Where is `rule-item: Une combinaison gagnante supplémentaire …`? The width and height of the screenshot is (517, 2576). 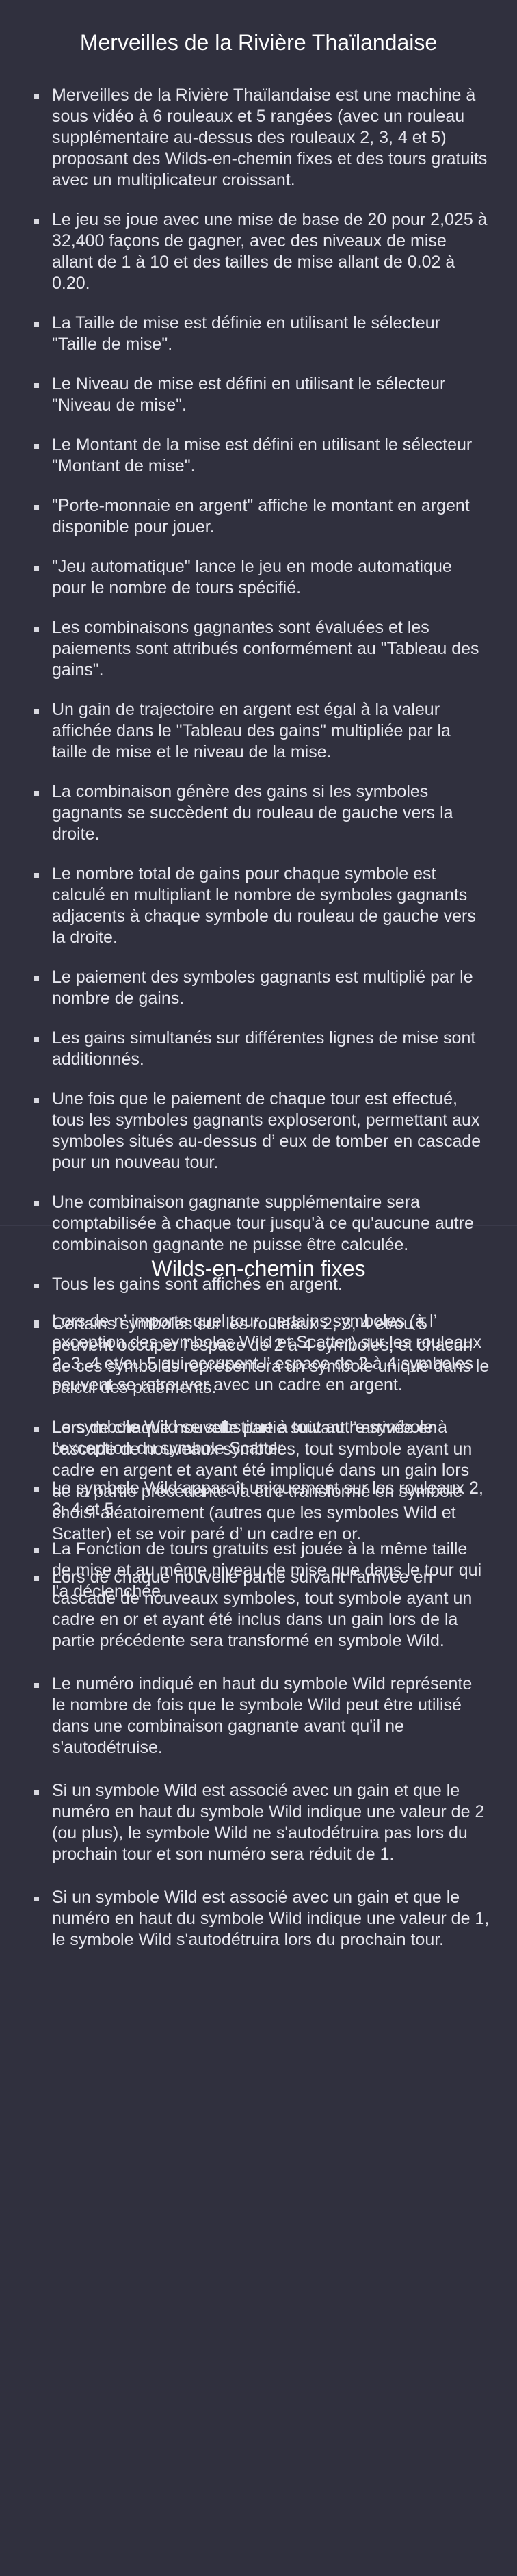
rule-item: Une combinaison gagnante supplémentaire … is located at coordinates (262, 1224).